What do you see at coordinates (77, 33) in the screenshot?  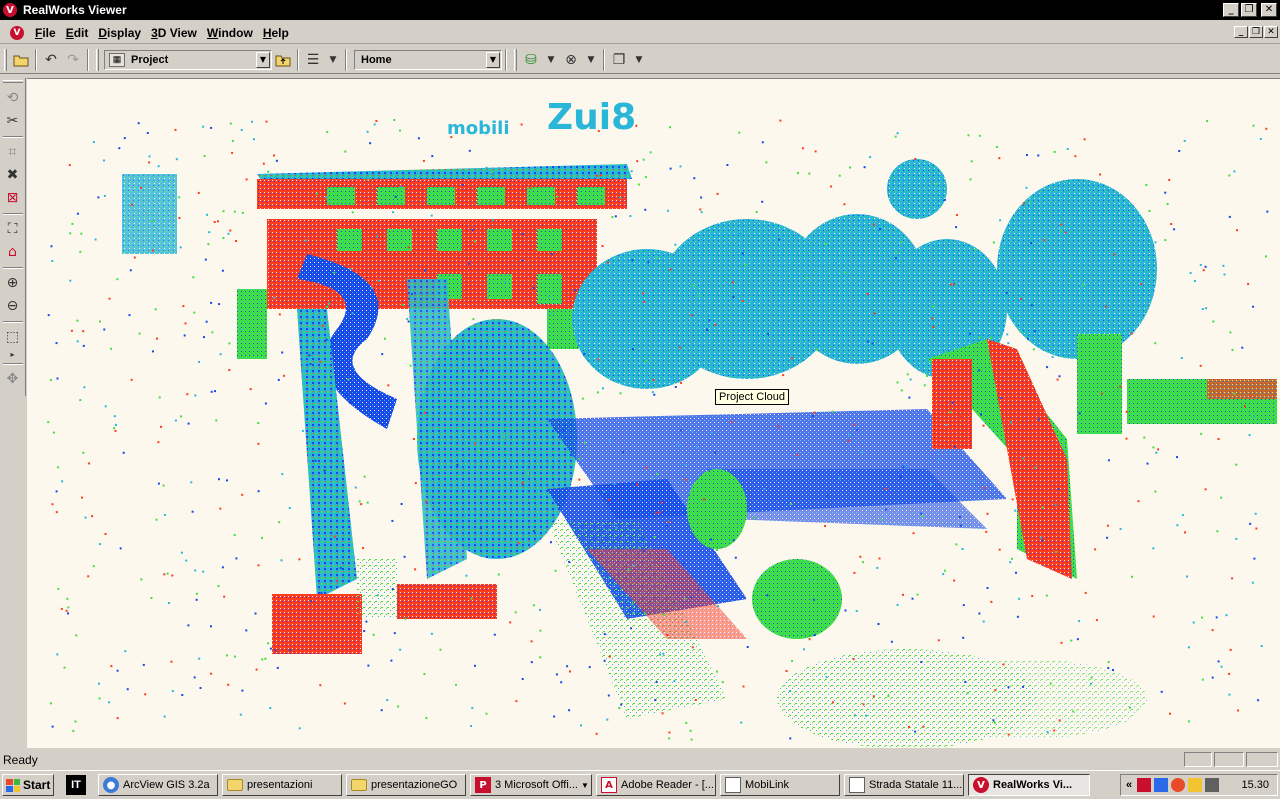 I see `menu-edit: Edit` at bounding box center [77, 33].